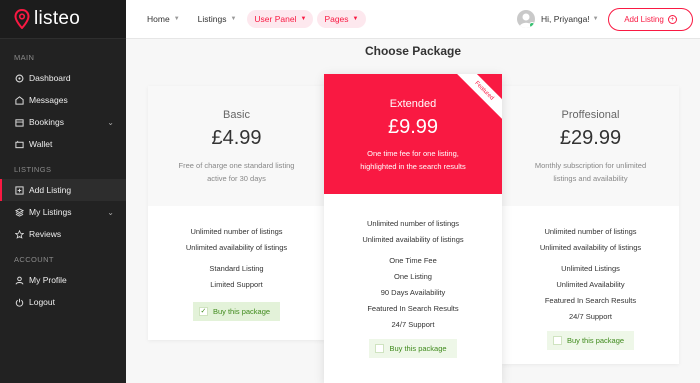 The height and width of the screenshot is (383, 700). I want to click on nav-label: Home, so click(158, 19).